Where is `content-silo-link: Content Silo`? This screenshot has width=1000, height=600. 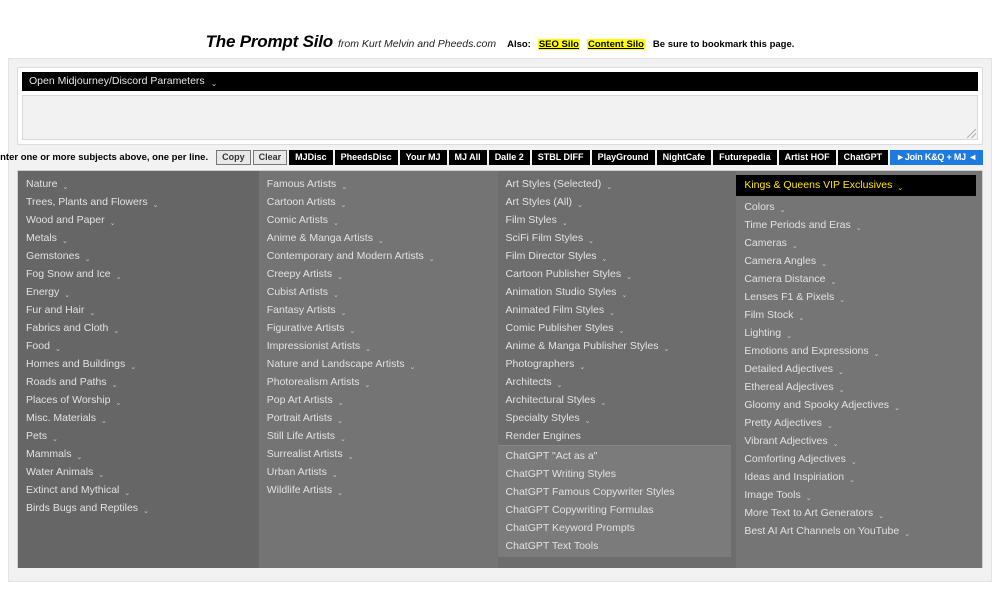
content-silo-link: Content Silo is located at coordinates (615, 44).